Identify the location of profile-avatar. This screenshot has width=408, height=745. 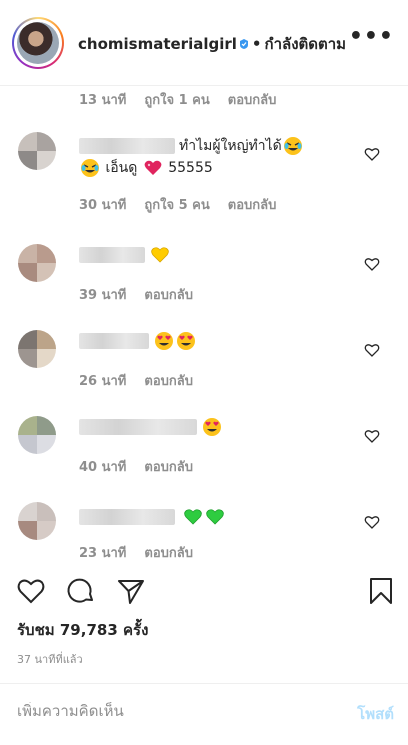
(38, 43).